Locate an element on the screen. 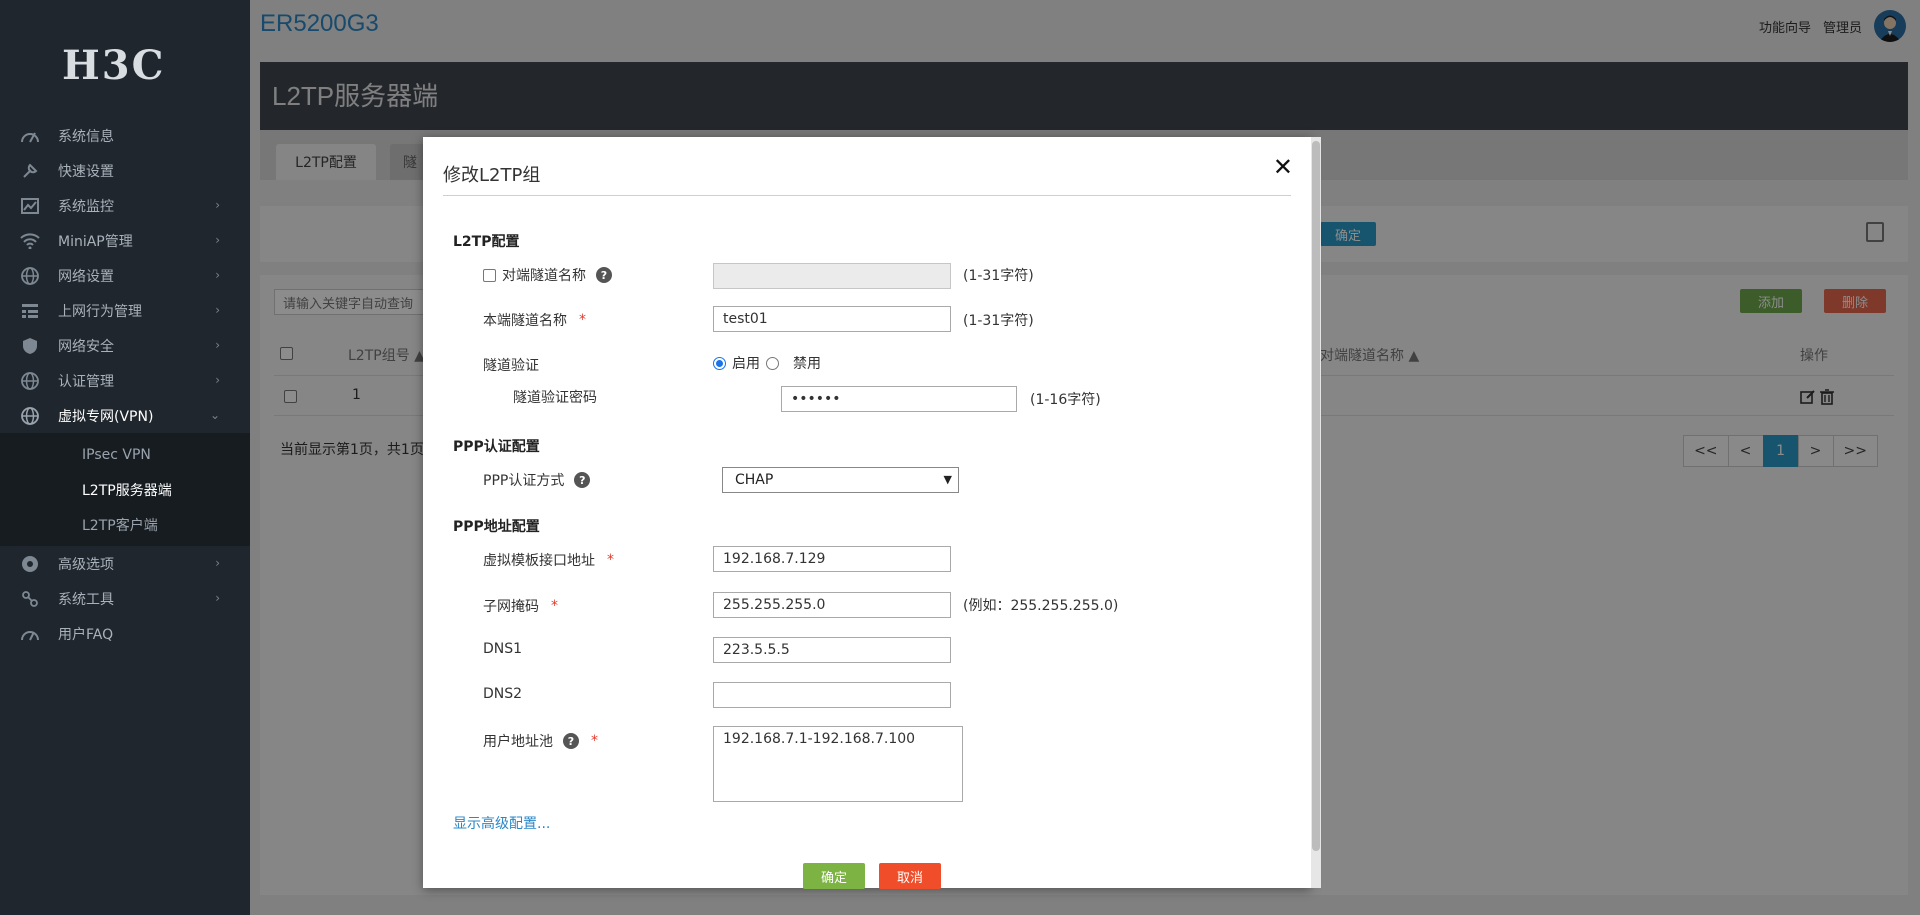 Image resolution: width=1920 pixels, height=915 pixels. ppp-auth-label: PPP认证方式 is located at coordinates (524, 481).